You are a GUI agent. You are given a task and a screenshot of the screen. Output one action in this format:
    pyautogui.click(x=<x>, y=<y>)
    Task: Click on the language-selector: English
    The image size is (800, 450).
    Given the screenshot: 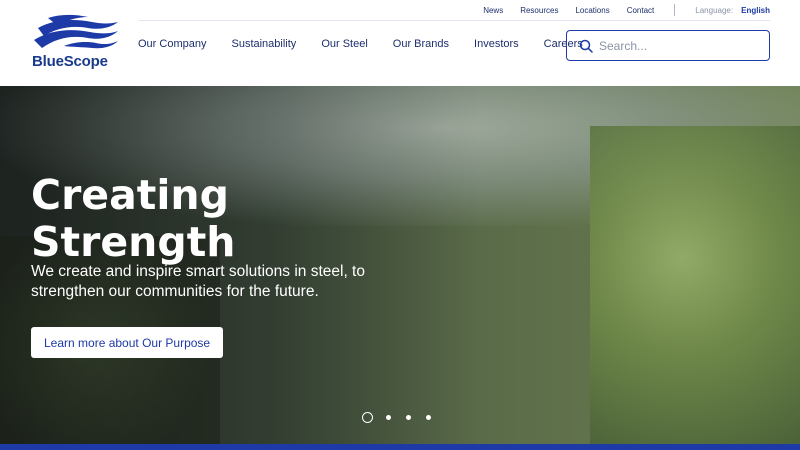 What is the action you would take?
    pyautogui.click(x=755, y=10)
    